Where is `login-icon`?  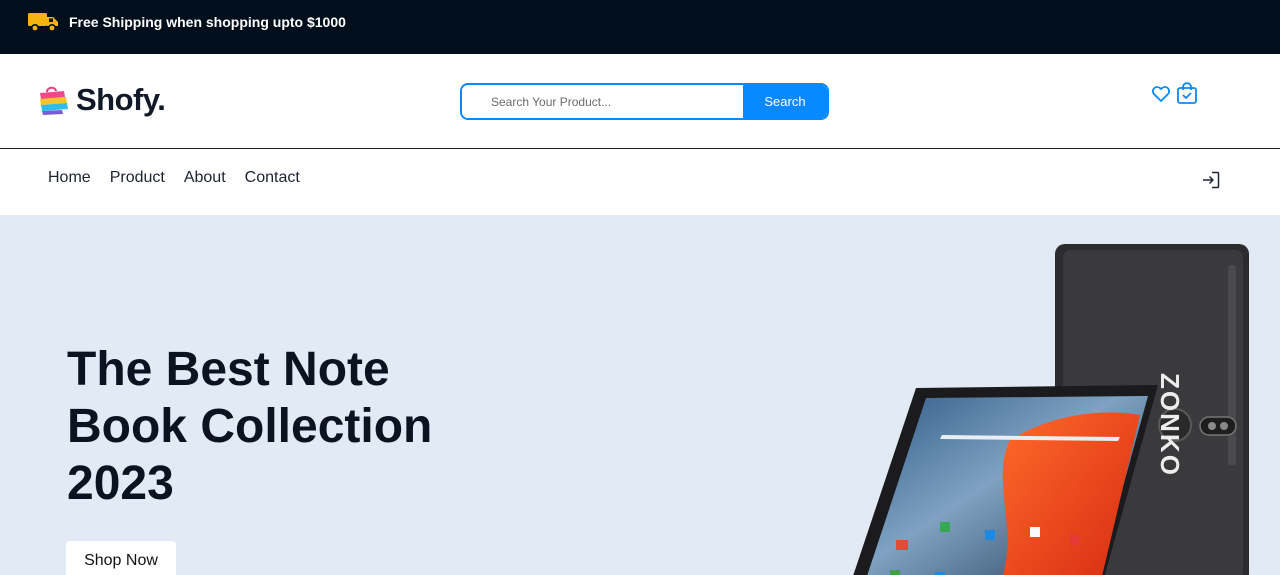
login-icon is located at coordinates (1211, 180).